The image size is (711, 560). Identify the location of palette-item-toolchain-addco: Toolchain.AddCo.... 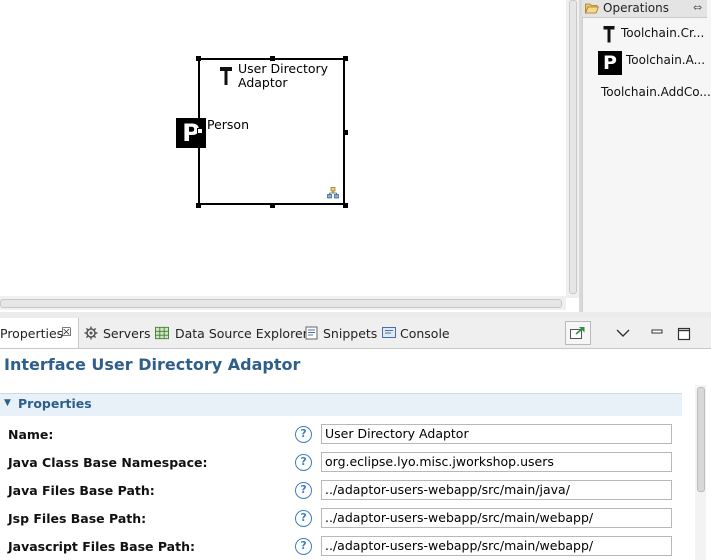
(656, 92).